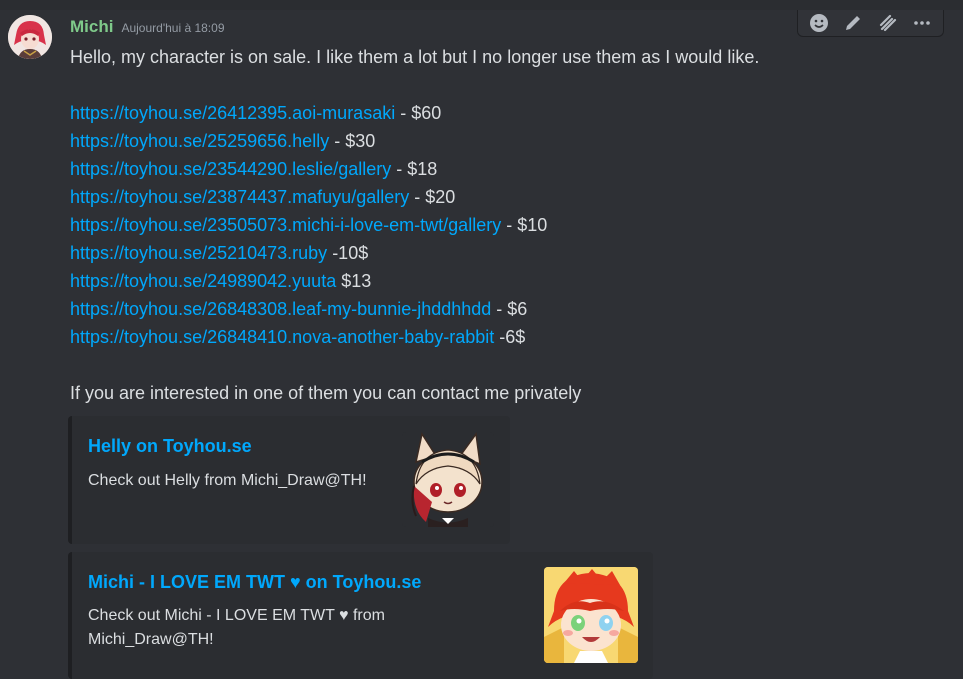  I want to click on listing-row: https://toyhou.se/24989042.yuuta $13, so click(510, 281).